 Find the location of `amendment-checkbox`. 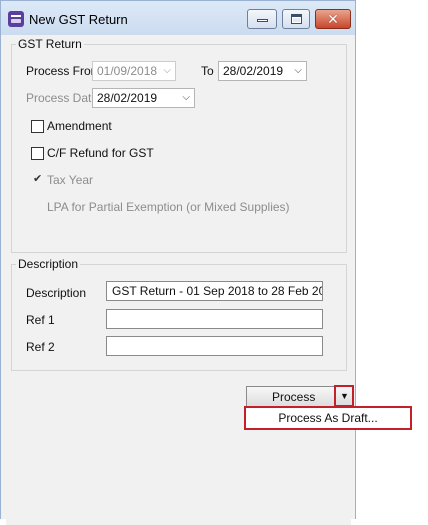

amendment-checkbox is located at coordinates (37, 126).